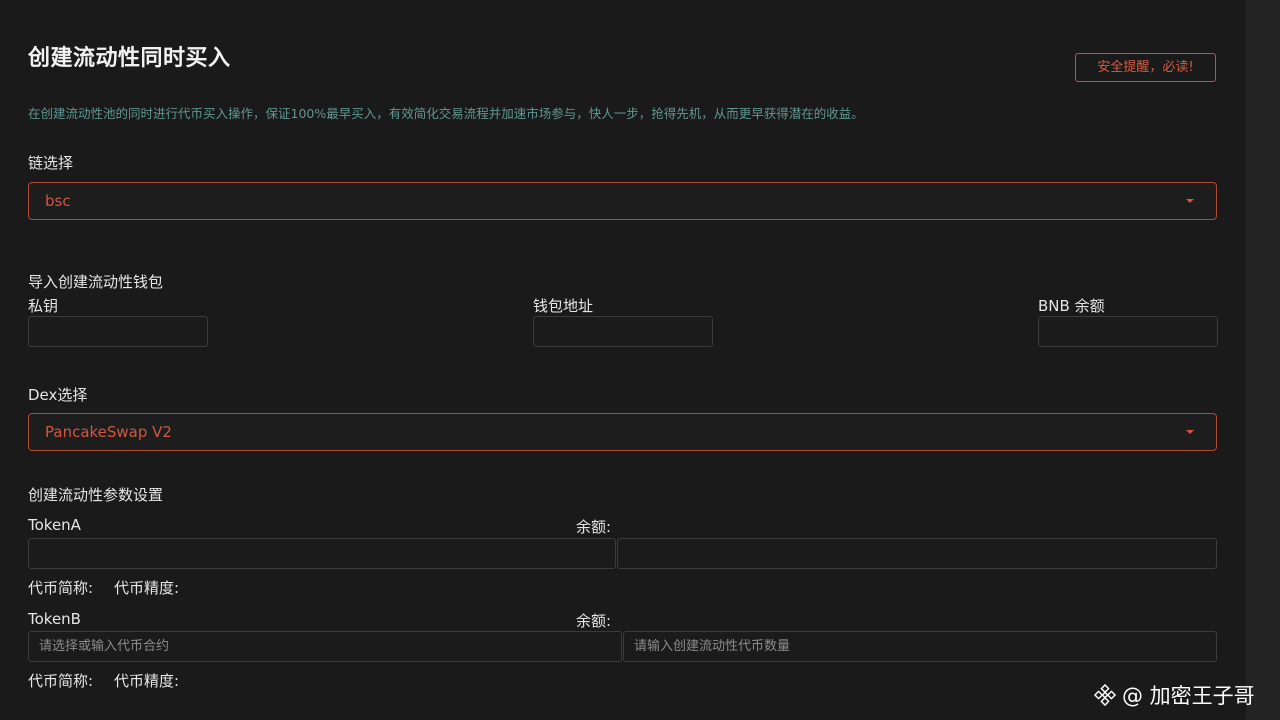 The image size is (1280, 720). Describe the element at coordinates (322, 553) in the screenshot. I see `token-a-address-input` at that location.